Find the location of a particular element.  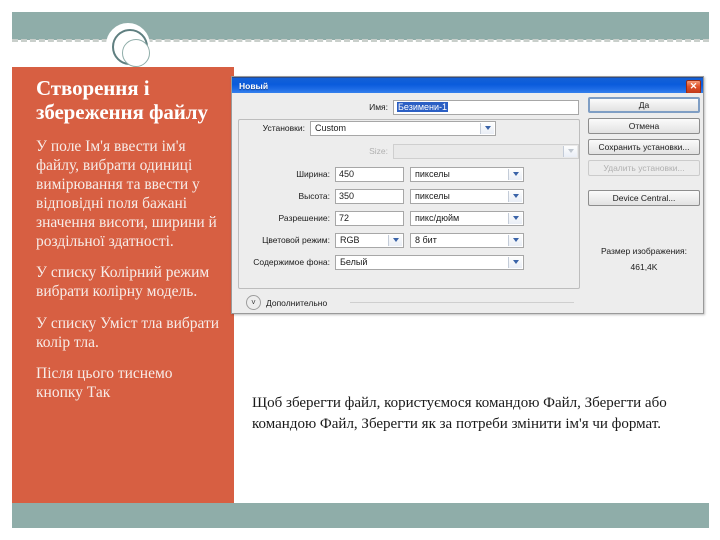

decorative-ring is located at coordinates (128, 45).